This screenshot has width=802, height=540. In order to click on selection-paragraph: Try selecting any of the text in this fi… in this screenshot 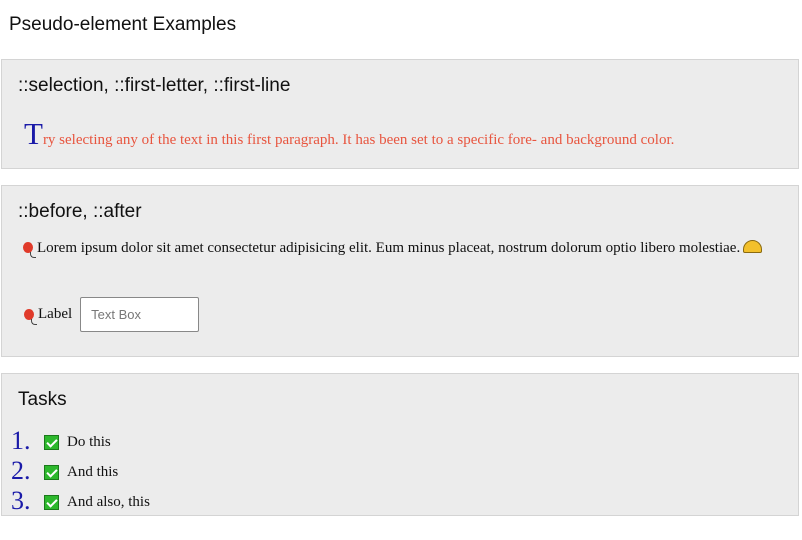, I will do `click(349, 133)`.